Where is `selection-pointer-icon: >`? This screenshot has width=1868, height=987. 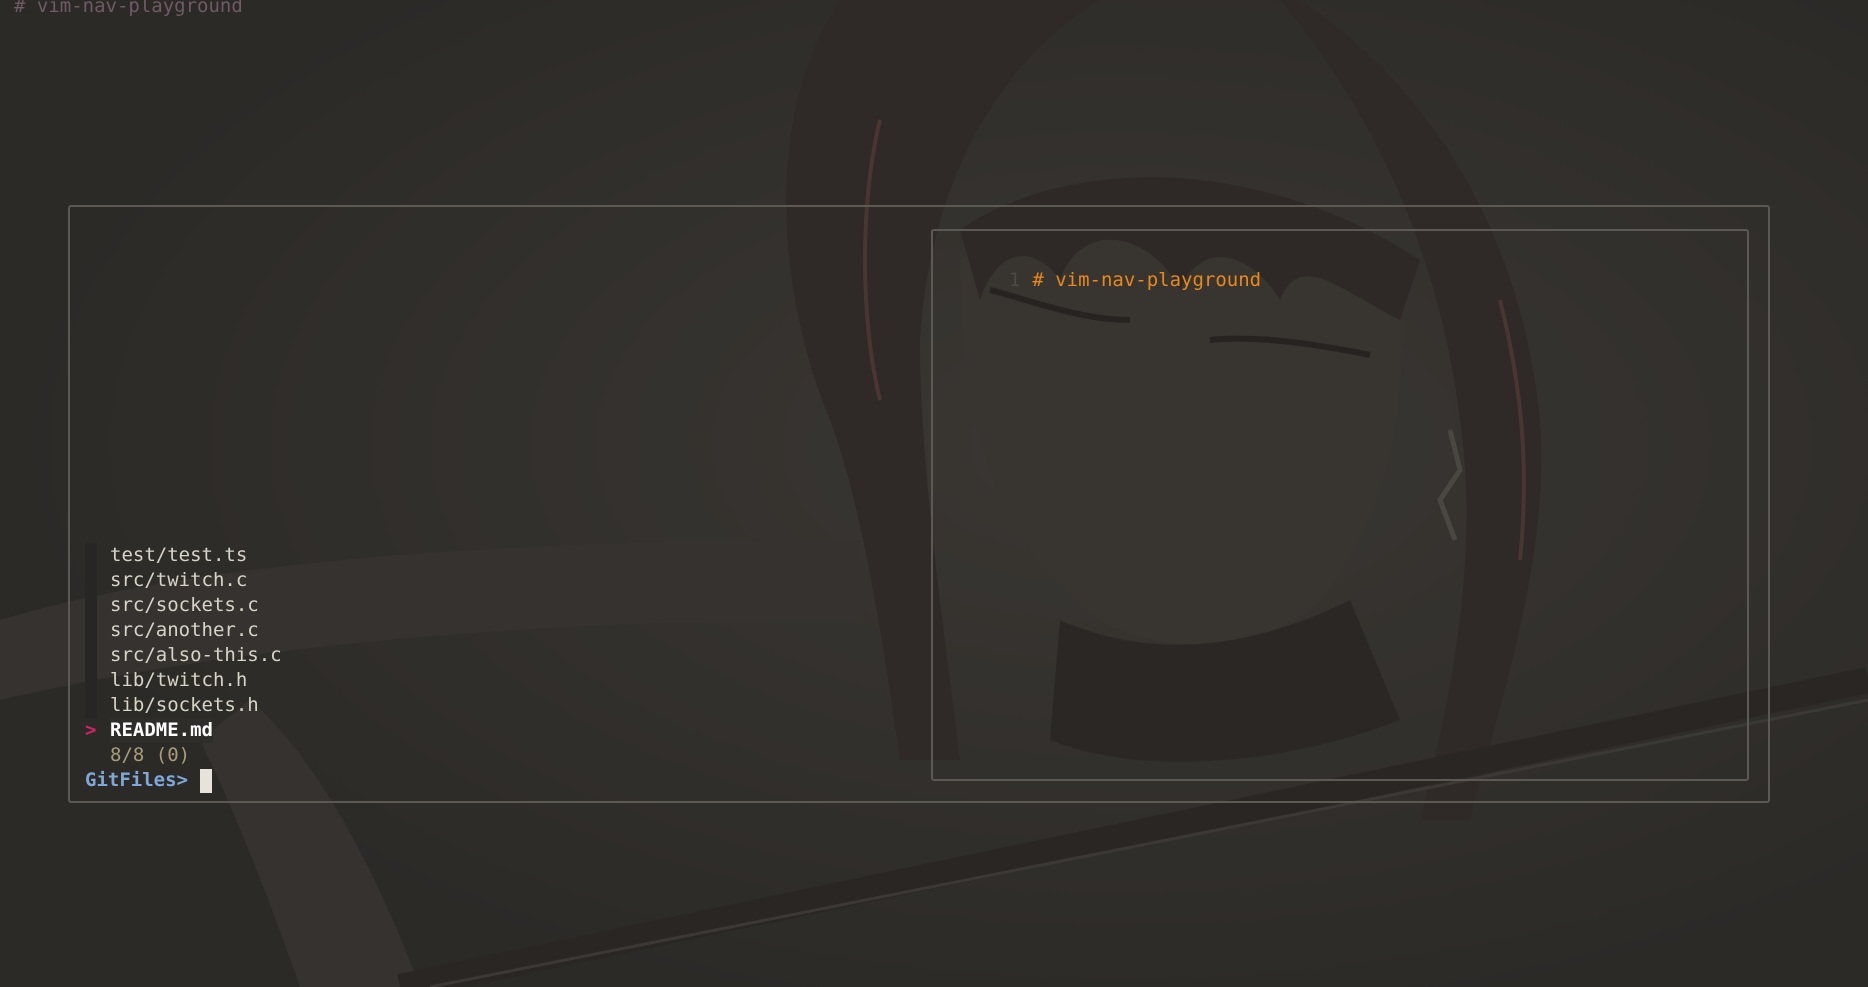
selection-pointer-icon: > is located at coordinates (91, 730).